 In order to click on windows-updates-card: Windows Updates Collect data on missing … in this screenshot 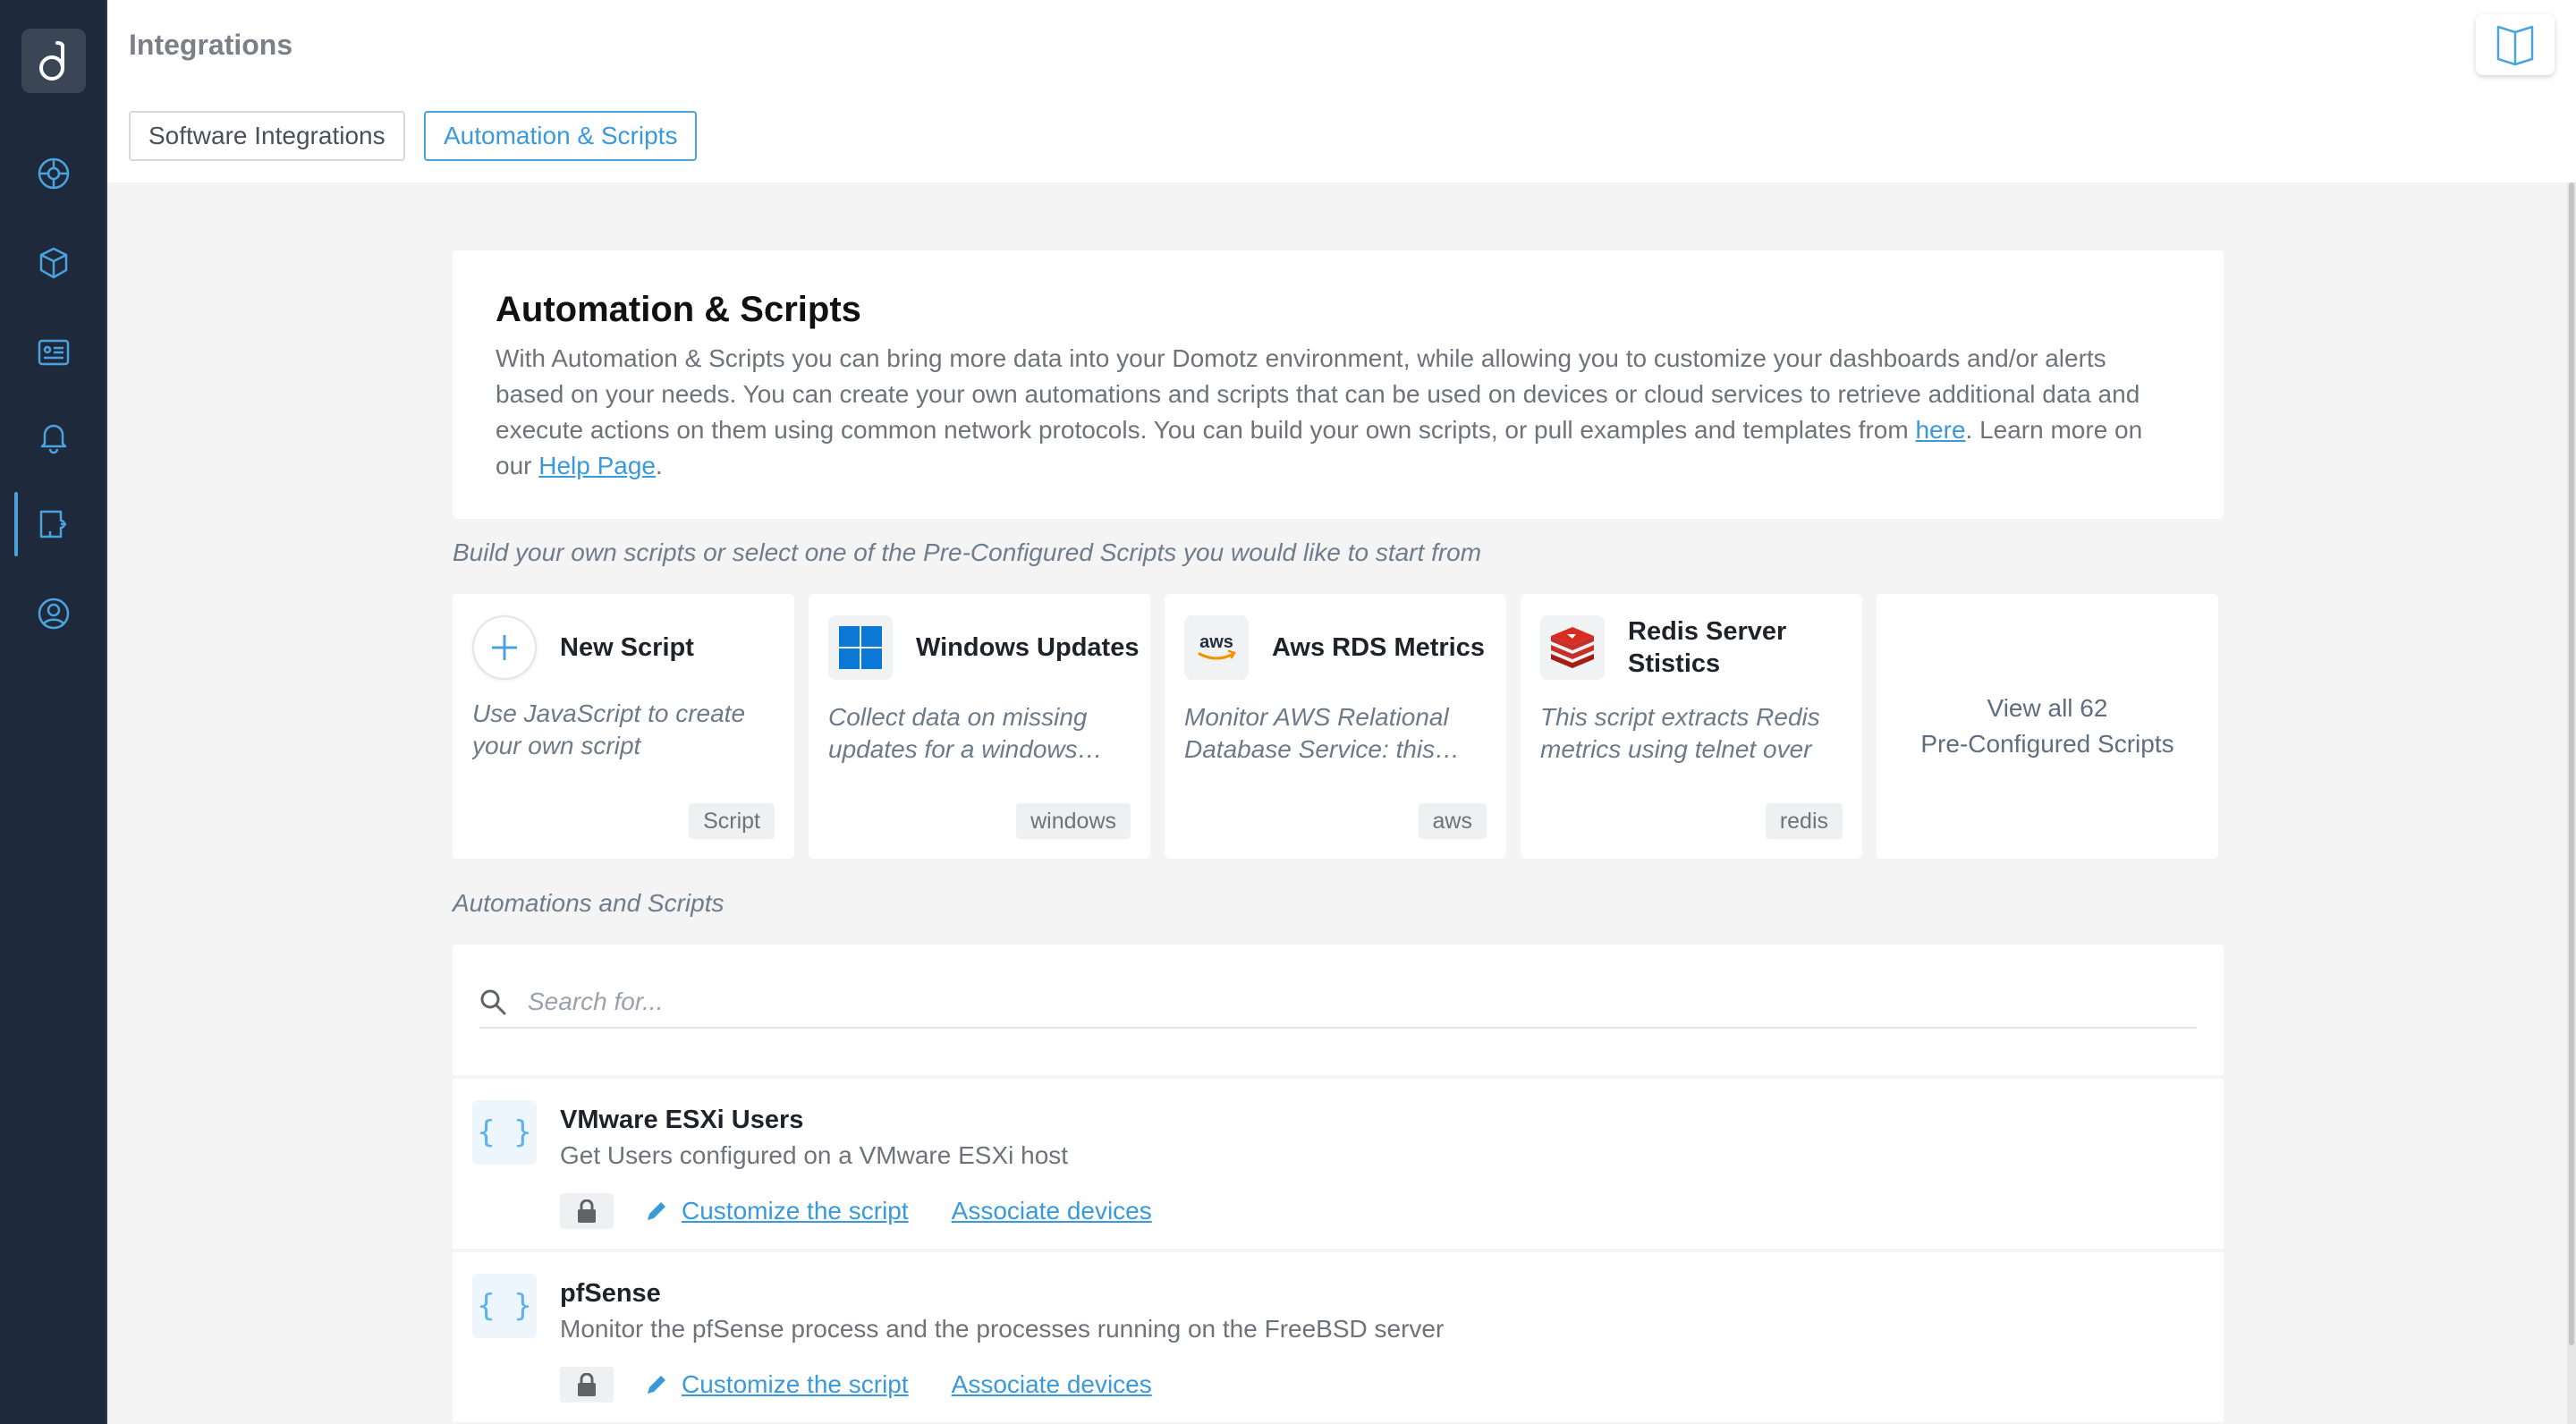, I will do `click(979, 726)`.